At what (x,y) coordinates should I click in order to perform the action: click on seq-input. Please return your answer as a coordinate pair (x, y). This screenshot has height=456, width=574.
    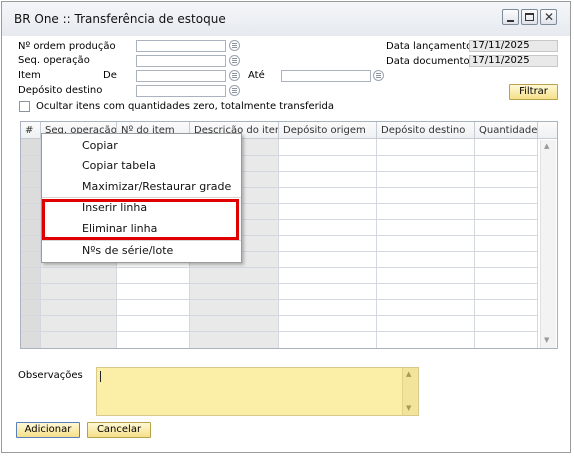
    Looking at the image, I should click on (181, 61).